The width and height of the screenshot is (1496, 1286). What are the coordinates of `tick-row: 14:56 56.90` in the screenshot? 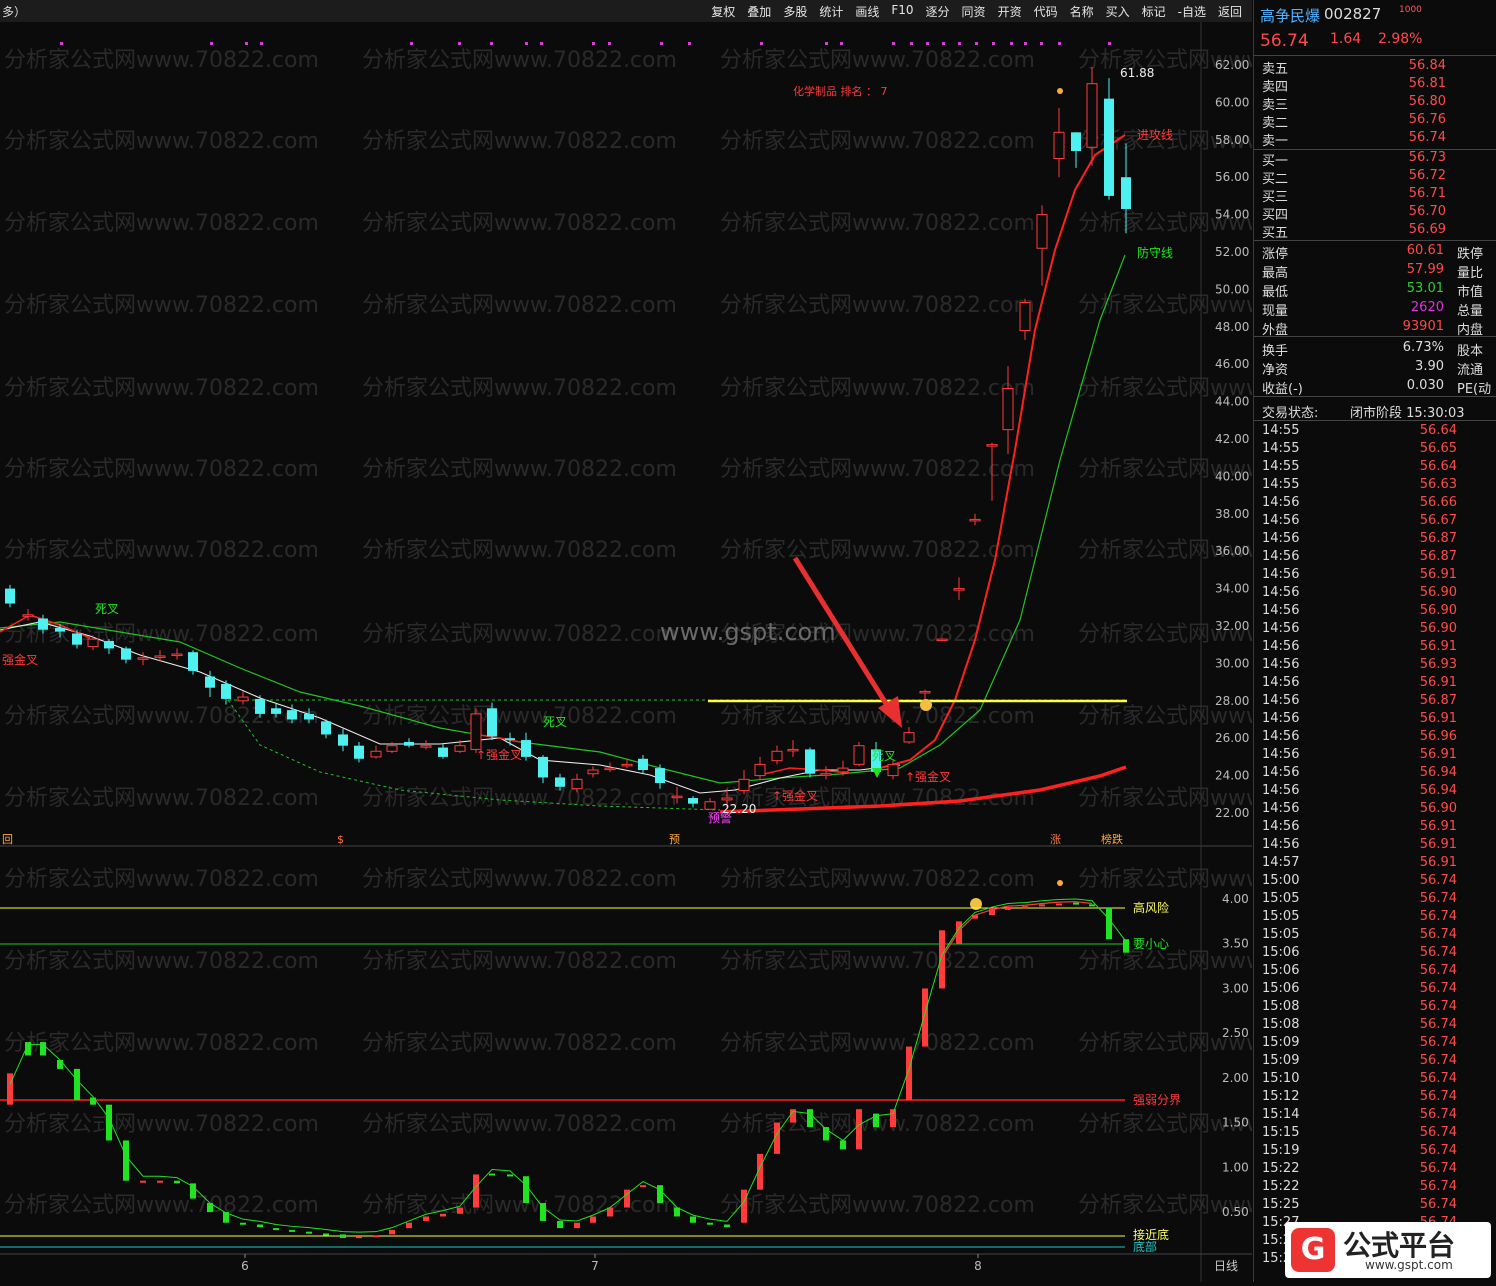 It's located at (1375, 630).